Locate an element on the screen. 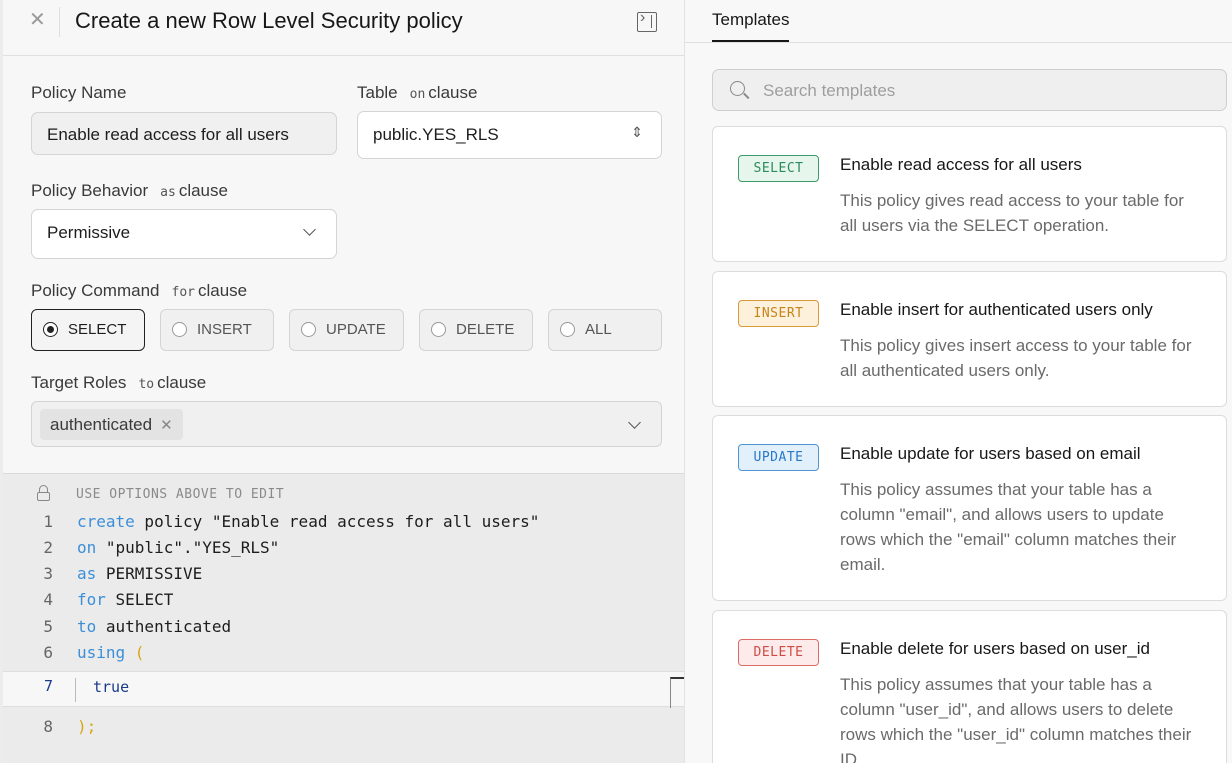 The width and height of the screenshot is (1232, 763). line-number: 3 is located at coordinates (48, 573).